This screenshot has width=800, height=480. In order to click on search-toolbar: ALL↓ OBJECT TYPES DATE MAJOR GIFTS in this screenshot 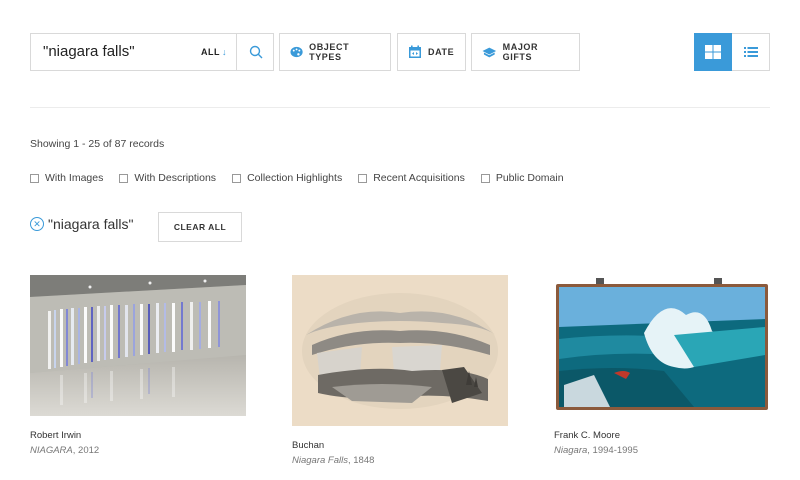, I will do `click(400, 52)`.